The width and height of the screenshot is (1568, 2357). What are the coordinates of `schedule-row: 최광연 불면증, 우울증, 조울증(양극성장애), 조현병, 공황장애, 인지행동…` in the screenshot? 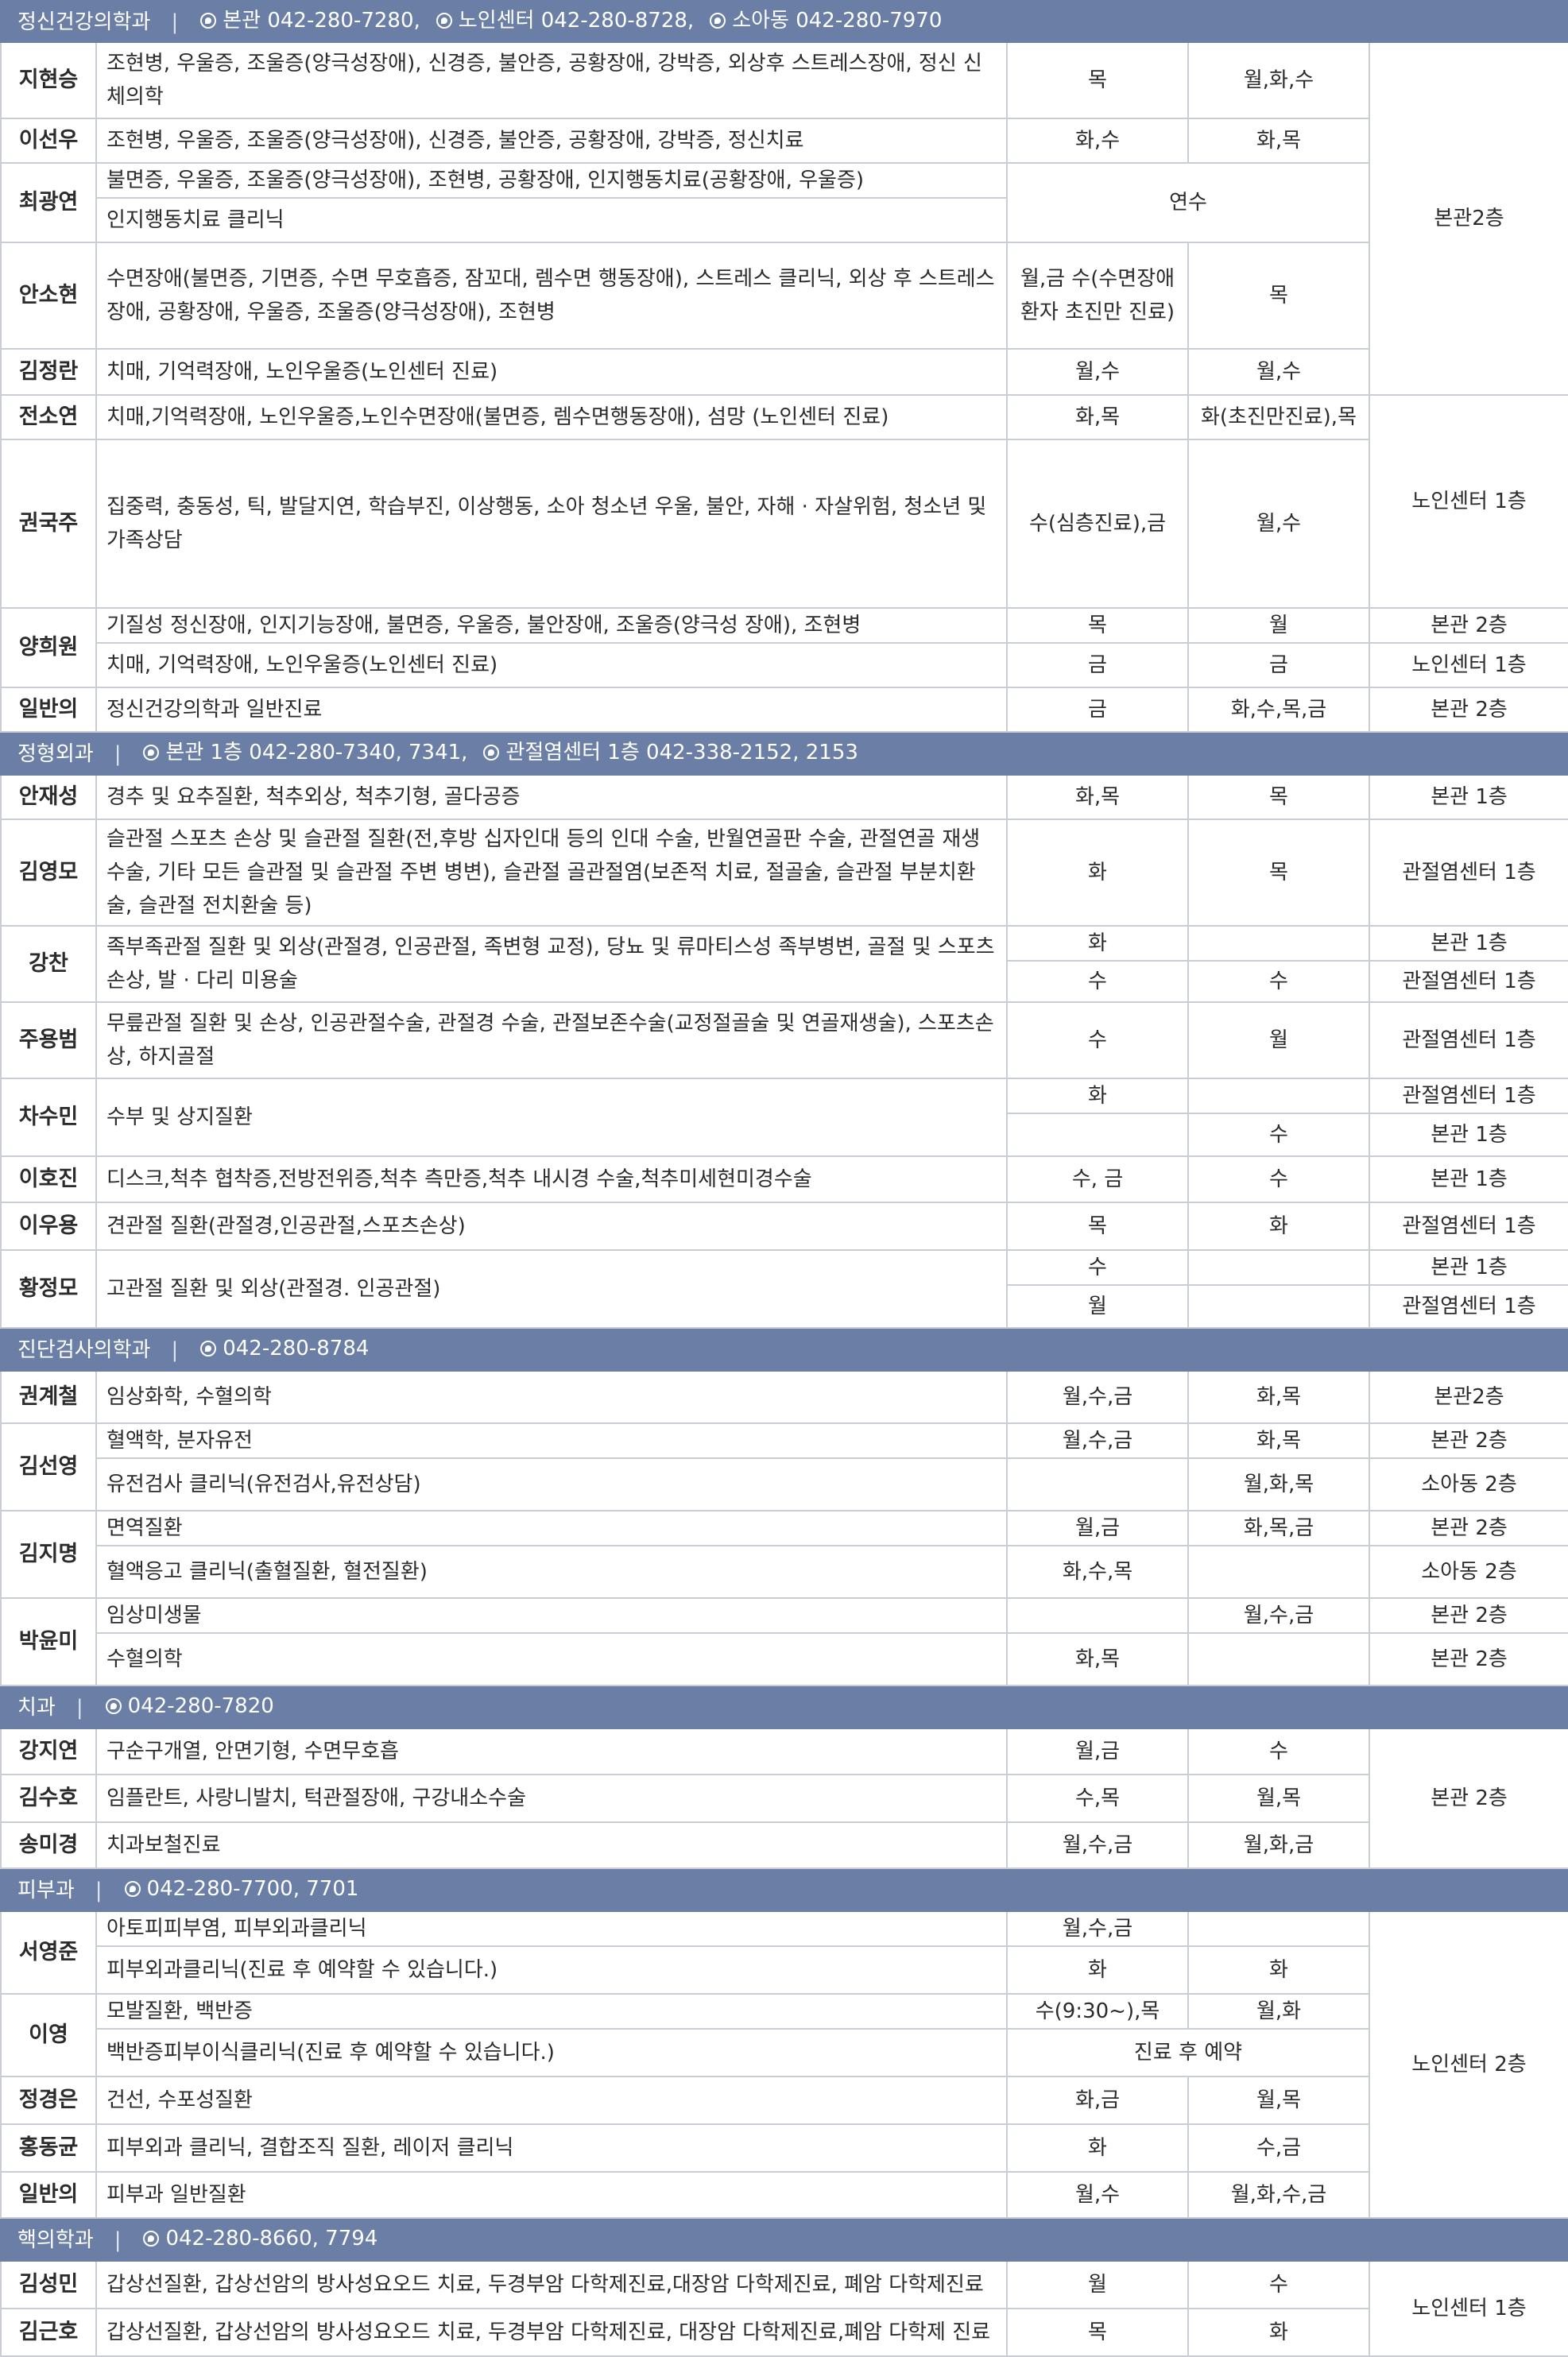 It's located at (784, 202).